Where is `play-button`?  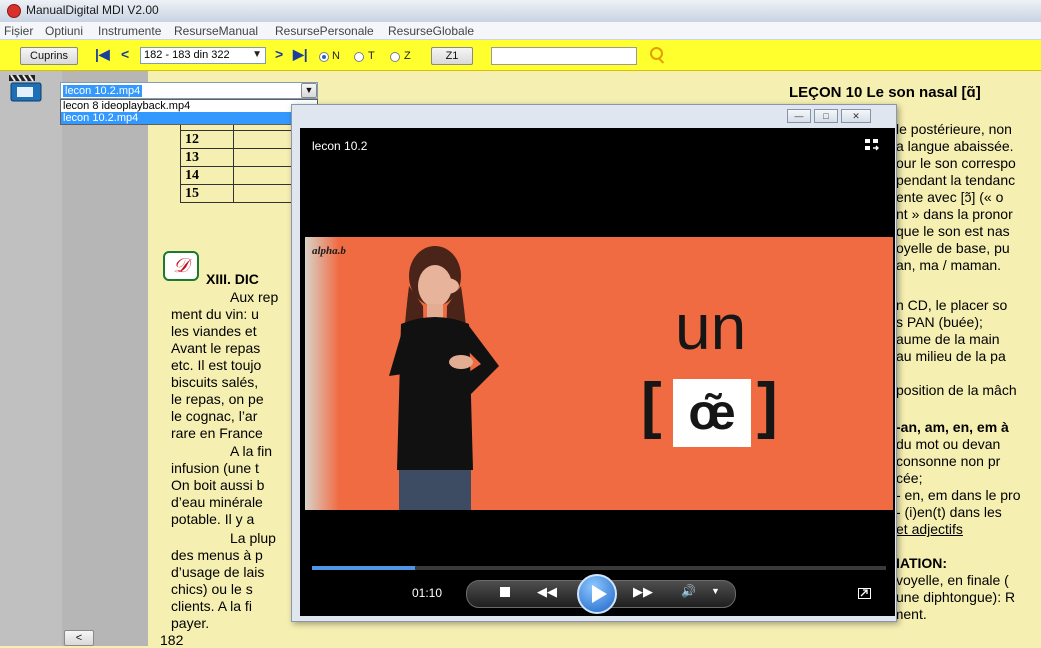
play-button is located at coordinates (597, 594).